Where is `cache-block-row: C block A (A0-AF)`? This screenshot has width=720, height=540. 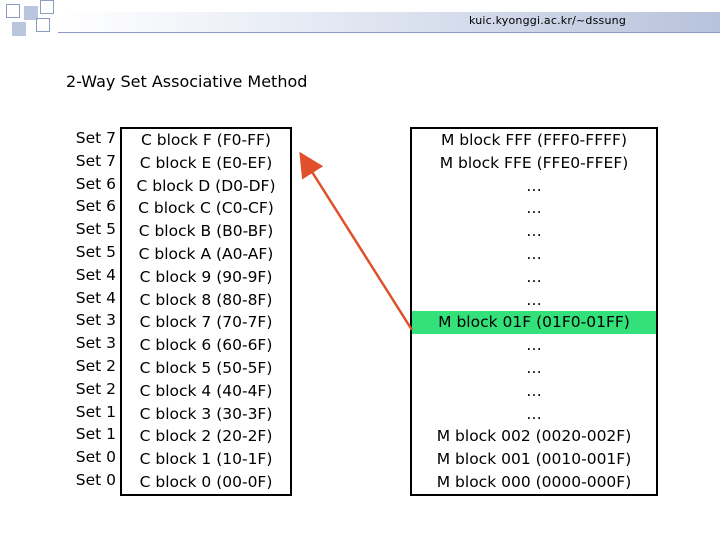
cache-block-row: C block A (A0-AF) is located at coordinates (206, 253).